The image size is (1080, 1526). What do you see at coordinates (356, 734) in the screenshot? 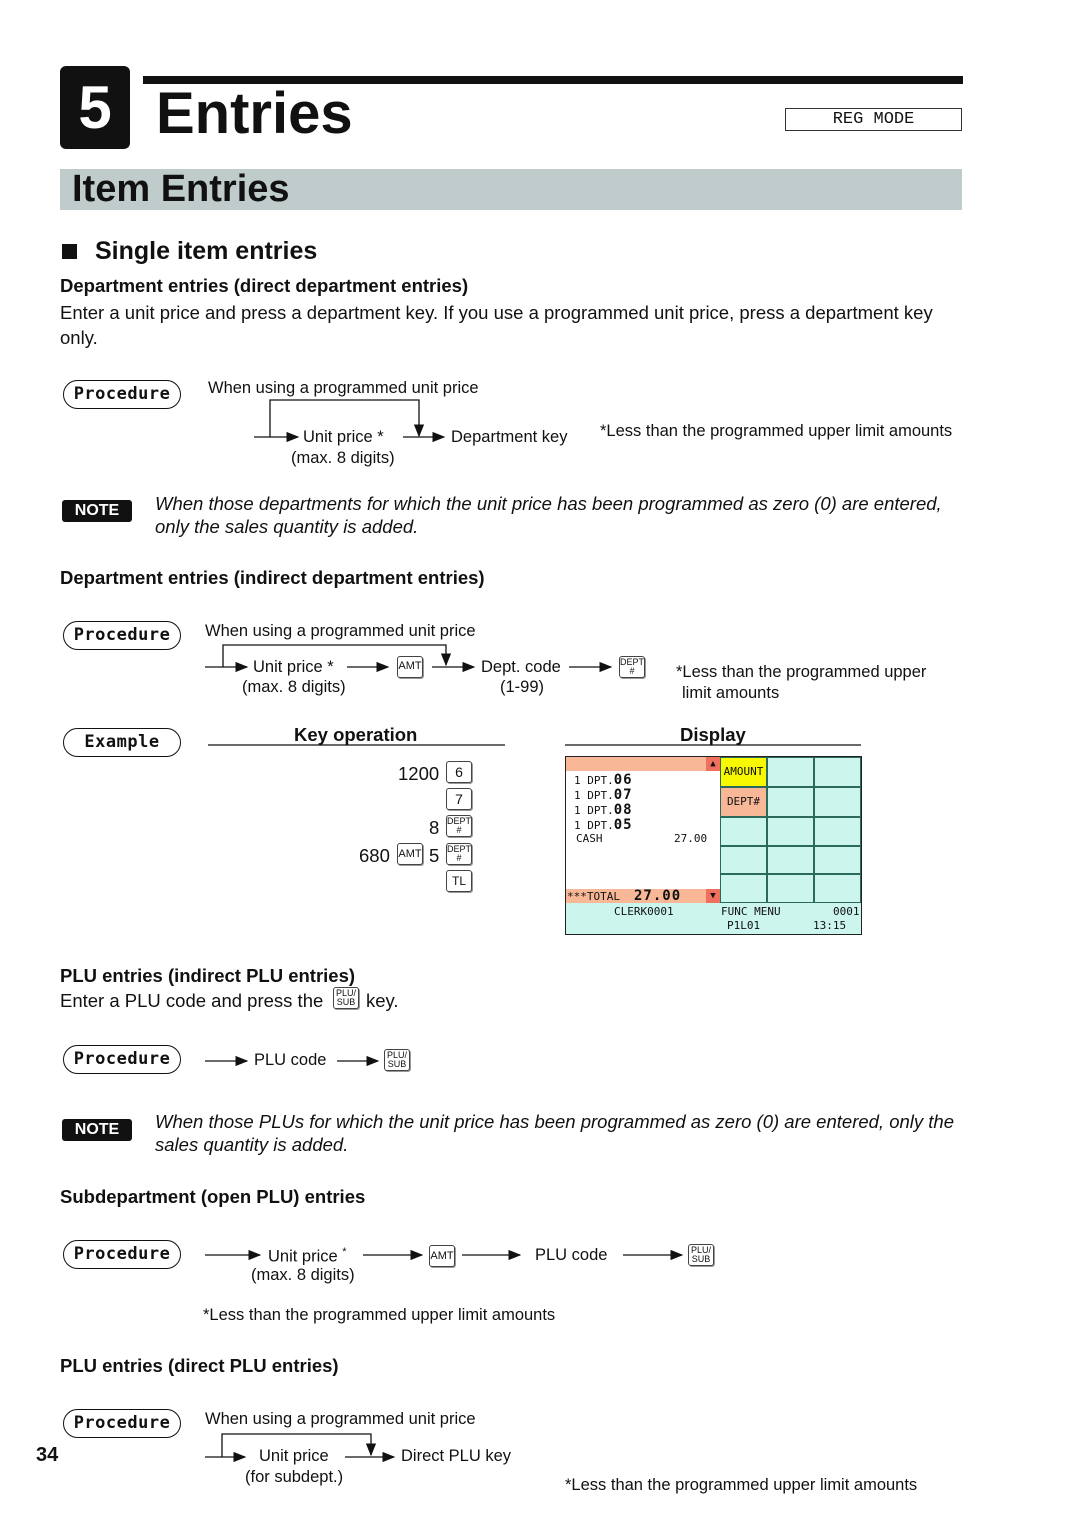
I see `key-operation-heading: Key operation` at bounding box center [356, 734].